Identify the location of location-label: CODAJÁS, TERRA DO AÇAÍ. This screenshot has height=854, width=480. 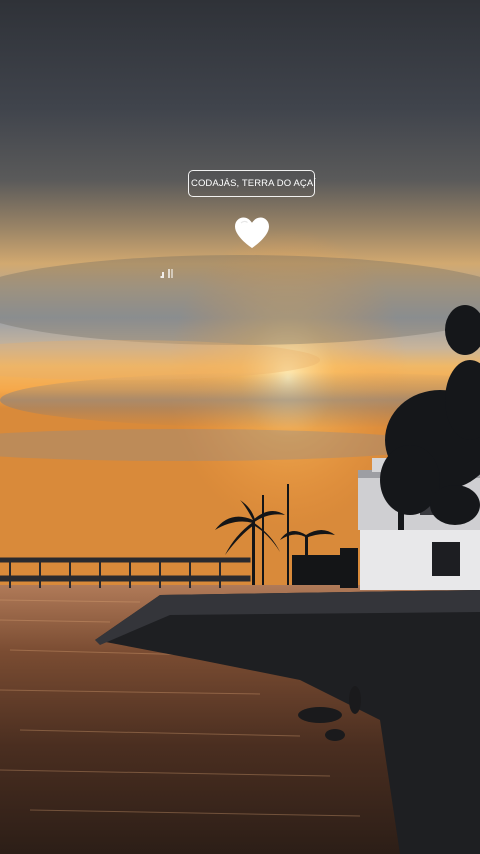
(253, 183).